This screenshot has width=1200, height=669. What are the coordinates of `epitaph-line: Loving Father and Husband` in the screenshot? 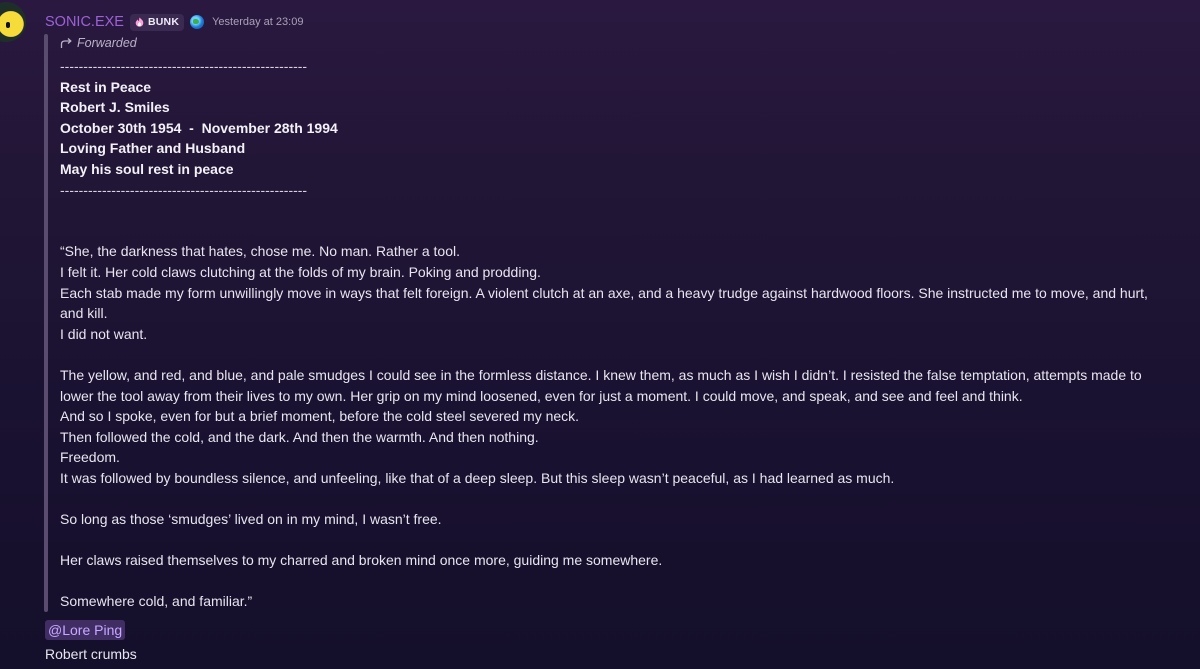 It's located at (153, 148).